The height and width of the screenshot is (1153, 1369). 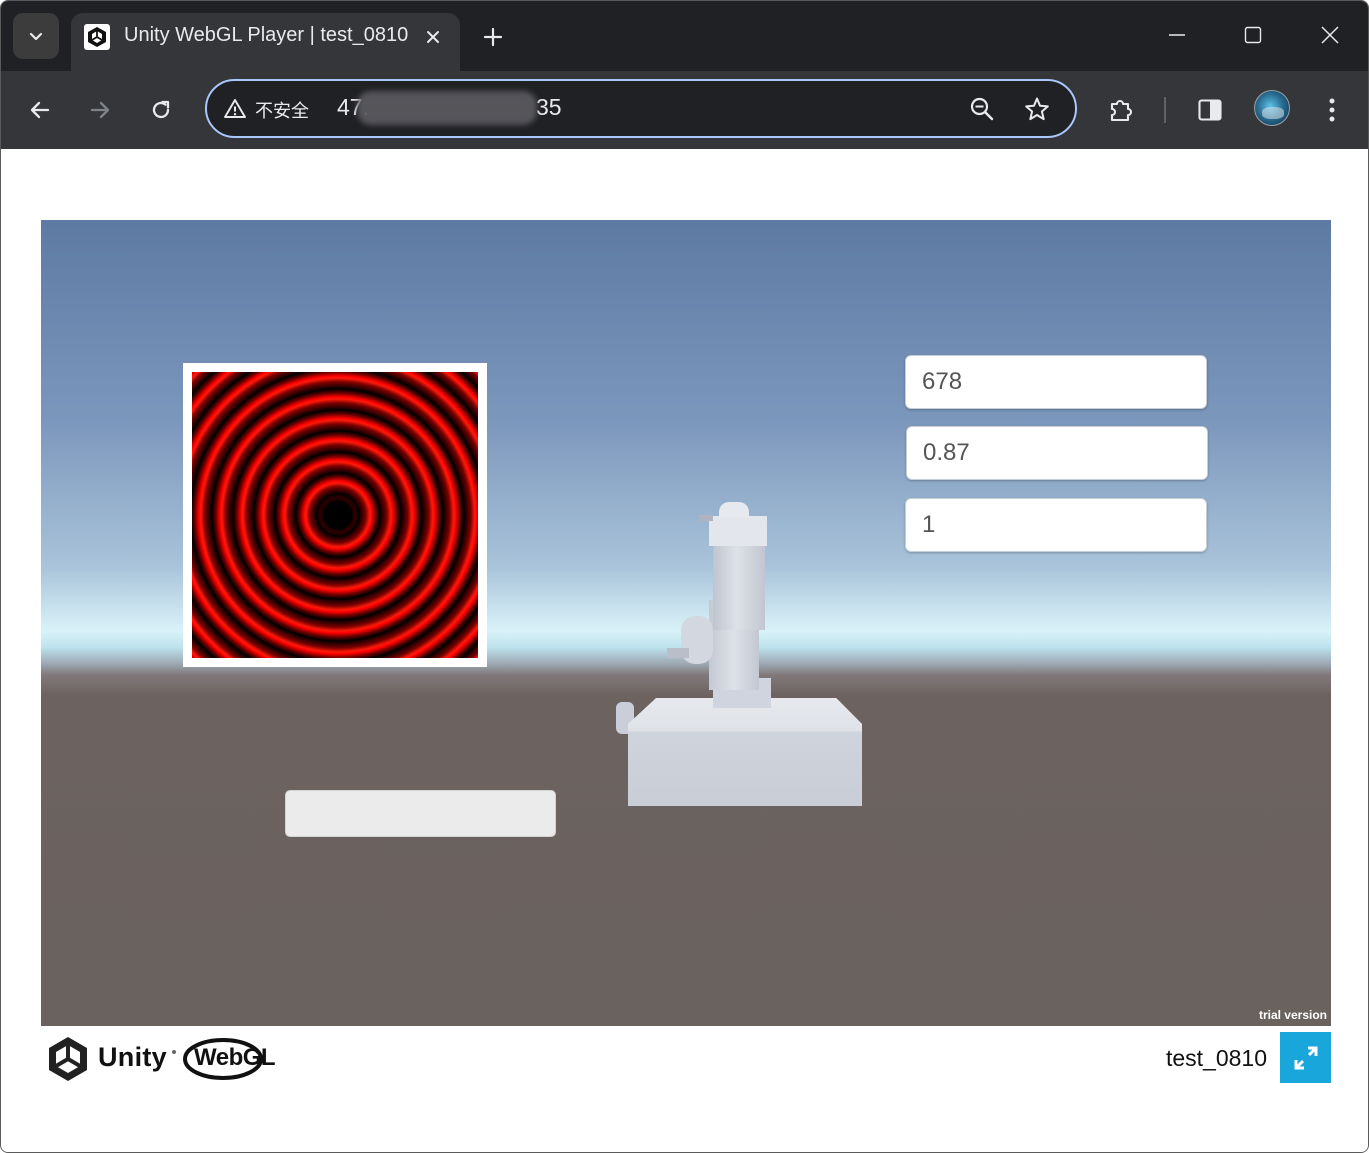 What do you see at coordinates (97, 37) in the screenshot?
I see `unity-icon` at bounding box center [97, 37].